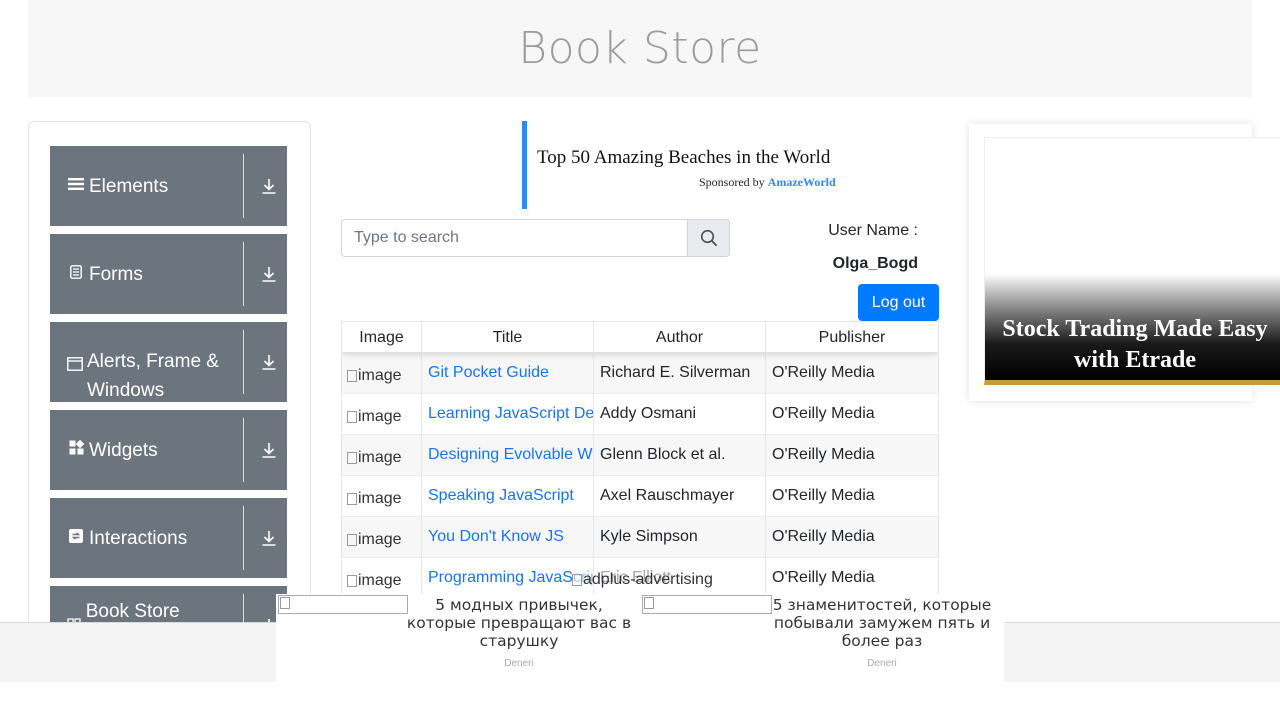 The image size is (1280, 720). What do you see at coordinates (873, 230) in the screenshot?
I see `user-name-label: User Name :` at bounding box center [873, 230].